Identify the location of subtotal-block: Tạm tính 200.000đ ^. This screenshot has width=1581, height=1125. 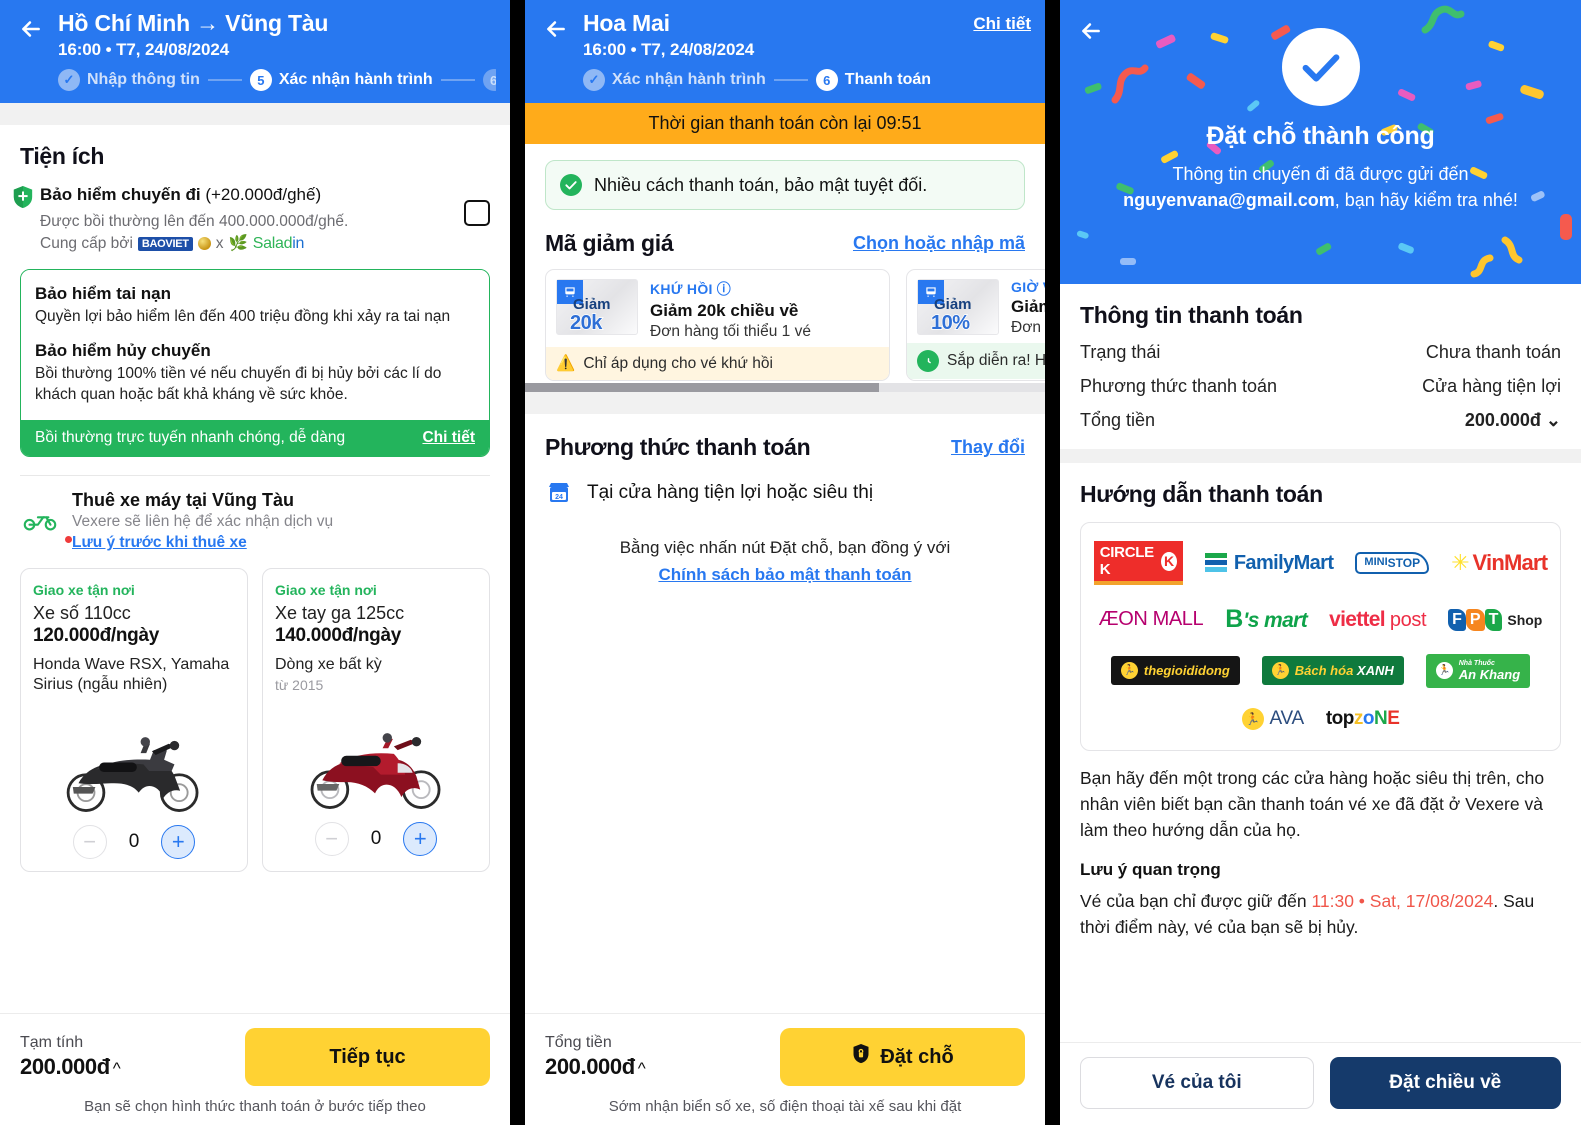
(70, 1057).